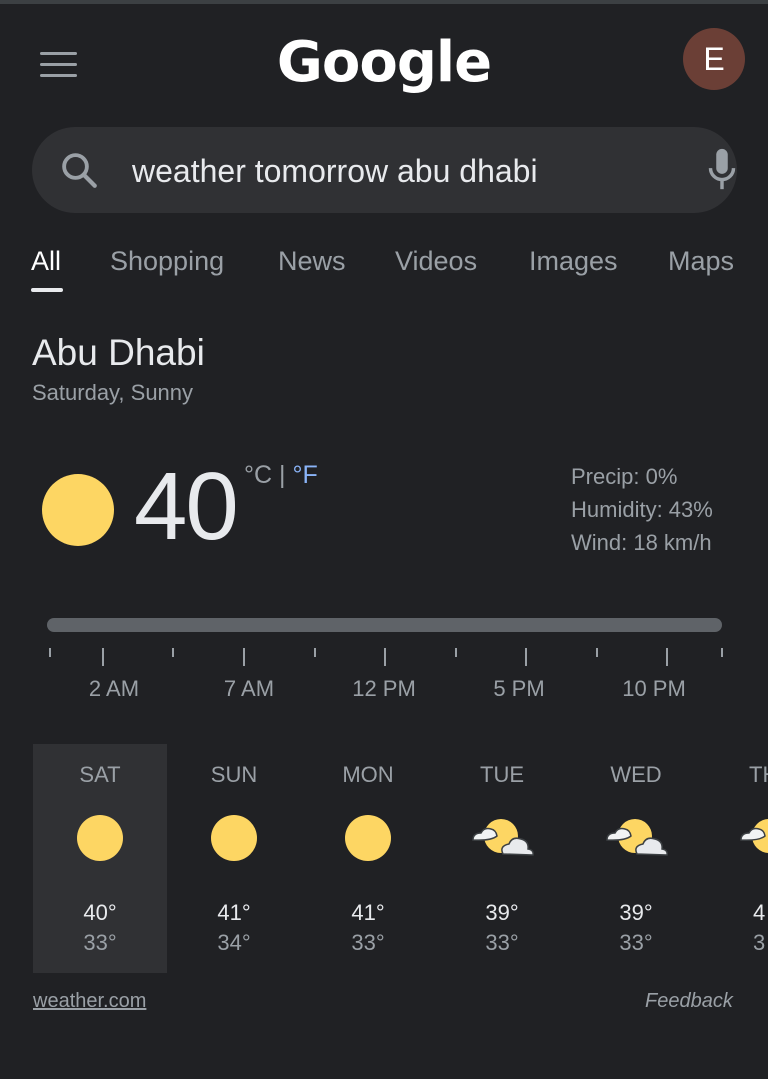  I want to click on search-input, so click(392, 171).